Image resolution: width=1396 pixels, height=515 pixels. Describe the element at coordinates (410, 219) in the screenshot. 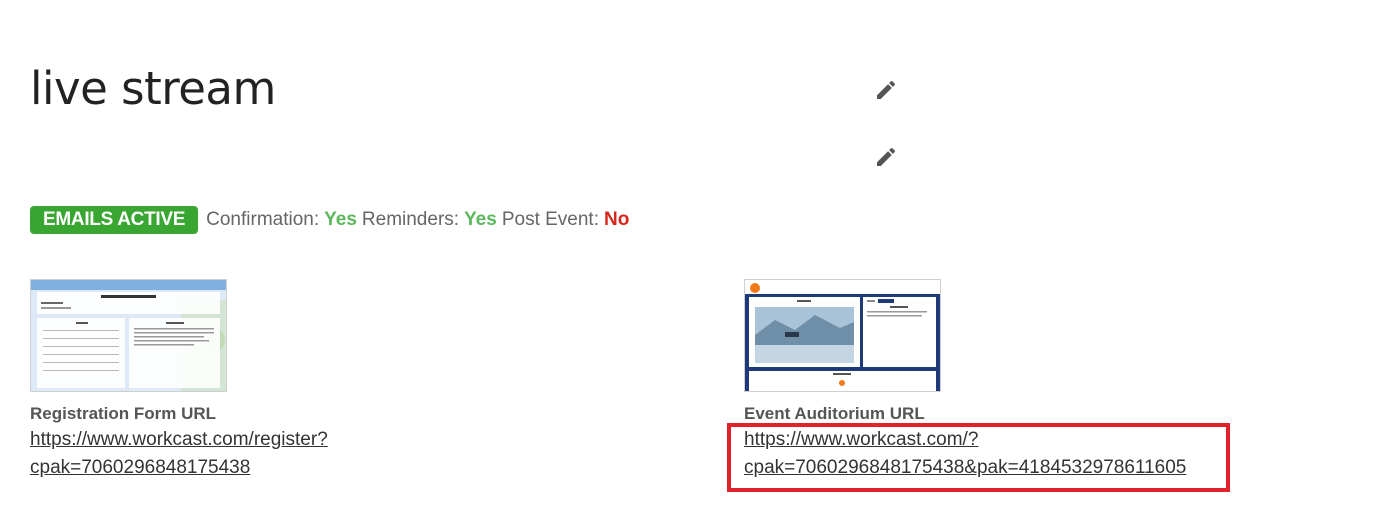

I see `reminders-label: Reminders:` at that location.